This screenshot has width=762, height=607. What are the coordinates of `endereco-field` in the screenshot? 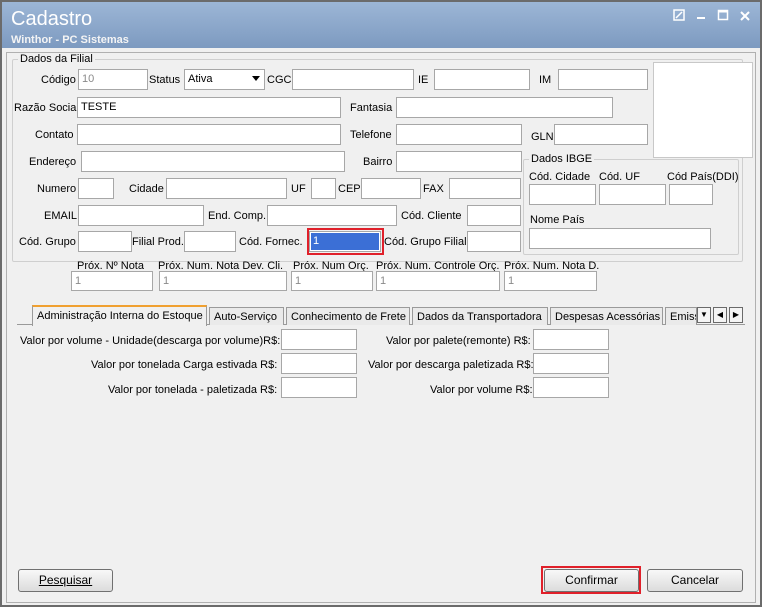 It's located at (213, 161).